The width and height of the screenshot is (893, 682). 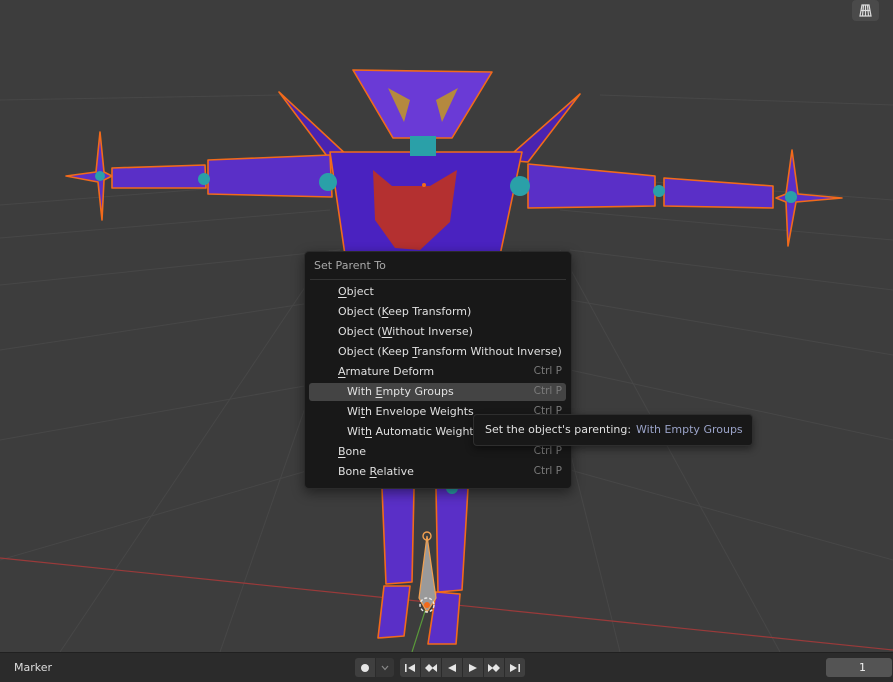 I want to click on menu-item-object-without-inverse: Object (Without Inverse), so click(x=437, y=332).